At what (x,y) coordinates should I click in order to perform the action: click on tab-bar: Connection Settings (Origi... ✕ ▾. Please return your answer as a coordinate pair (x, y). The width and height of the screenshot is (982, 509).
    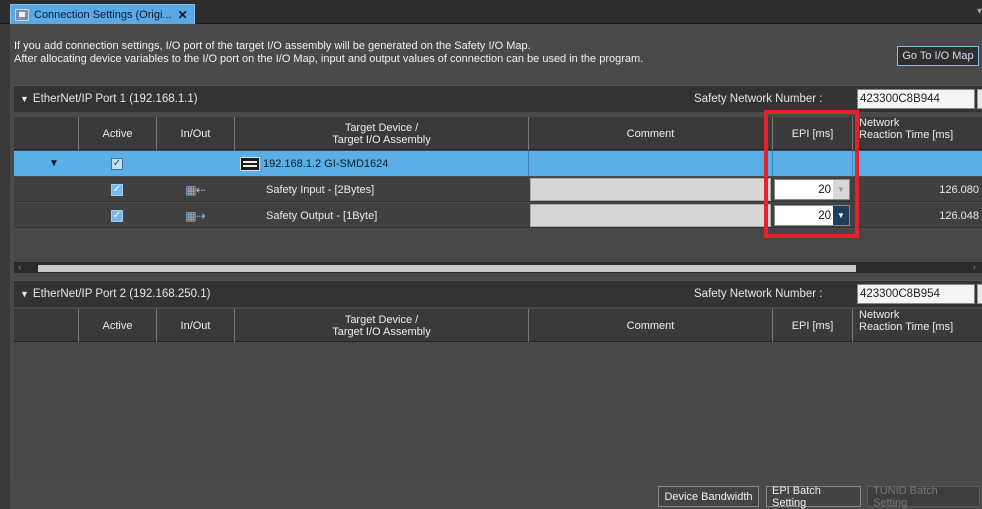
    Looking at the image, I should click on (491, 12).